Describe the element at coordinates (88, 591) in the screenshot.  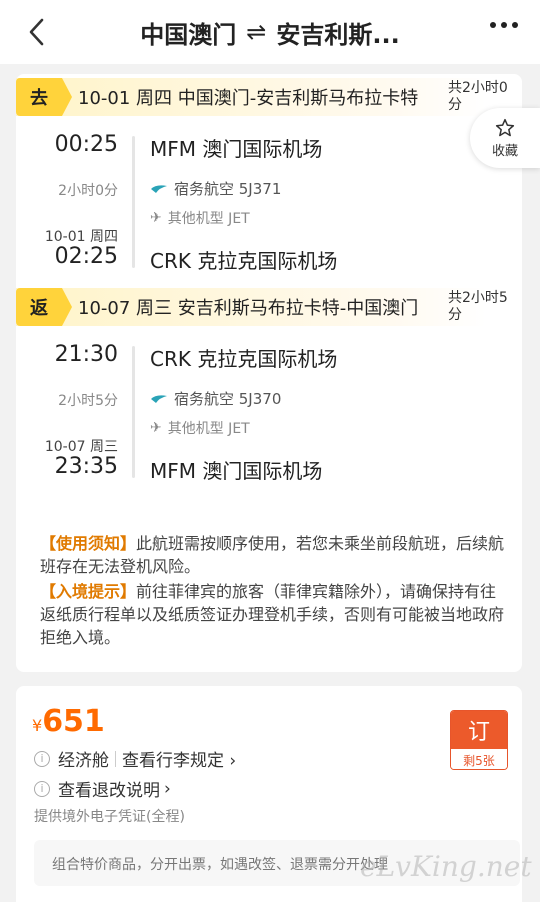
I see `entry-notice-key: 【入境提示】` at that location.